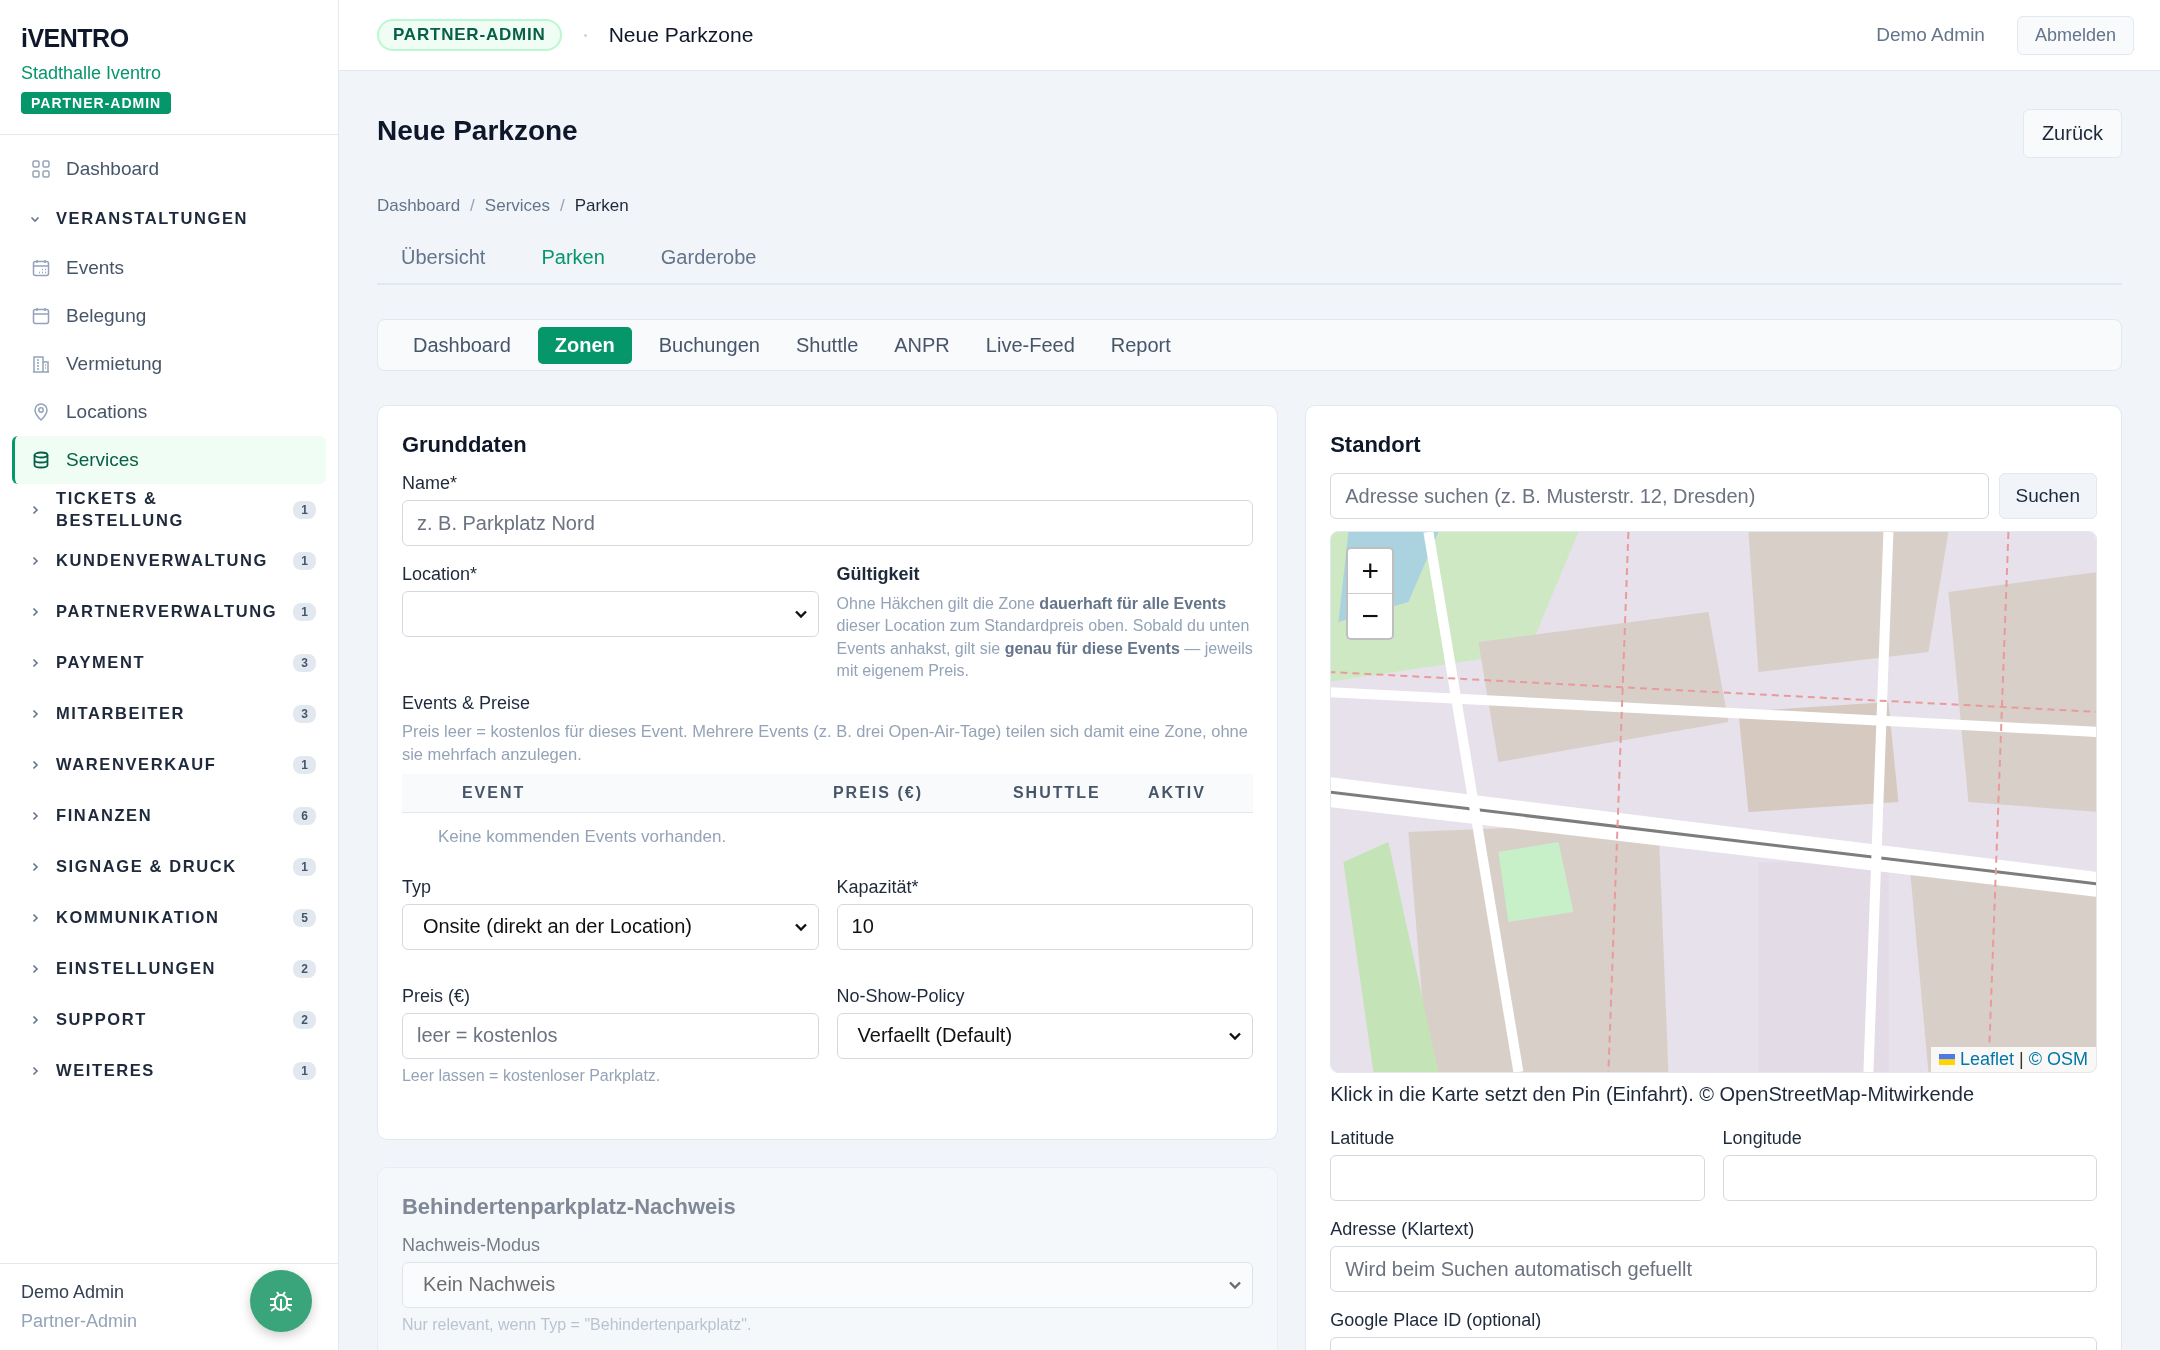 The height and width of the screenshot is (1350, 2160). I want to click on nav-group: PARTNERVERWALTUNG 1, so click(169, 611).